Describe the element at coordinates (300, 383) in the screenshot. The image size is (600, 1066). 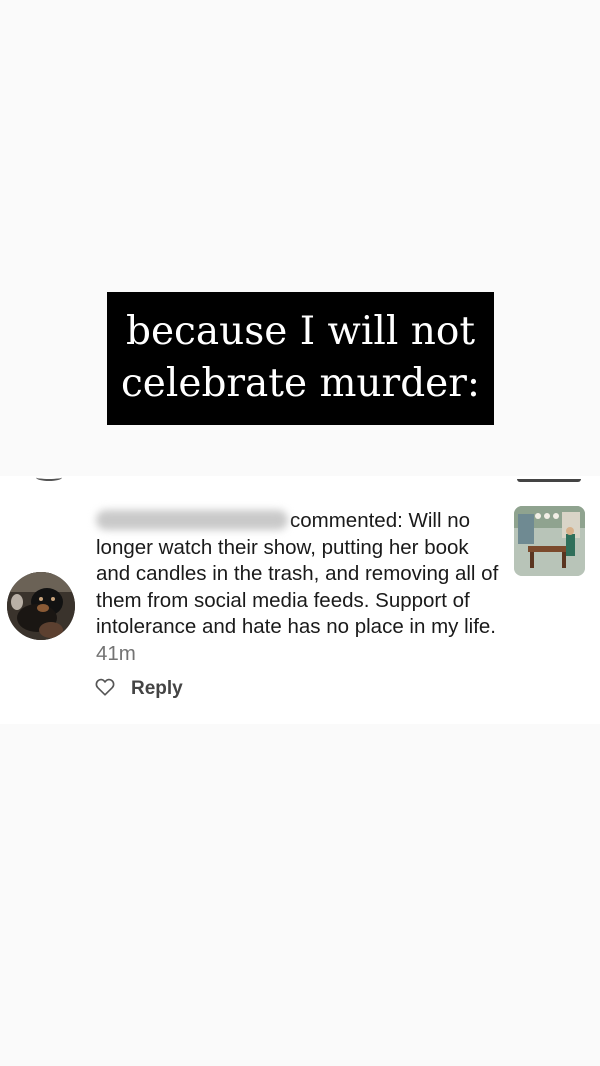
I see `caption-line-2: celebrate murder:` at that location.